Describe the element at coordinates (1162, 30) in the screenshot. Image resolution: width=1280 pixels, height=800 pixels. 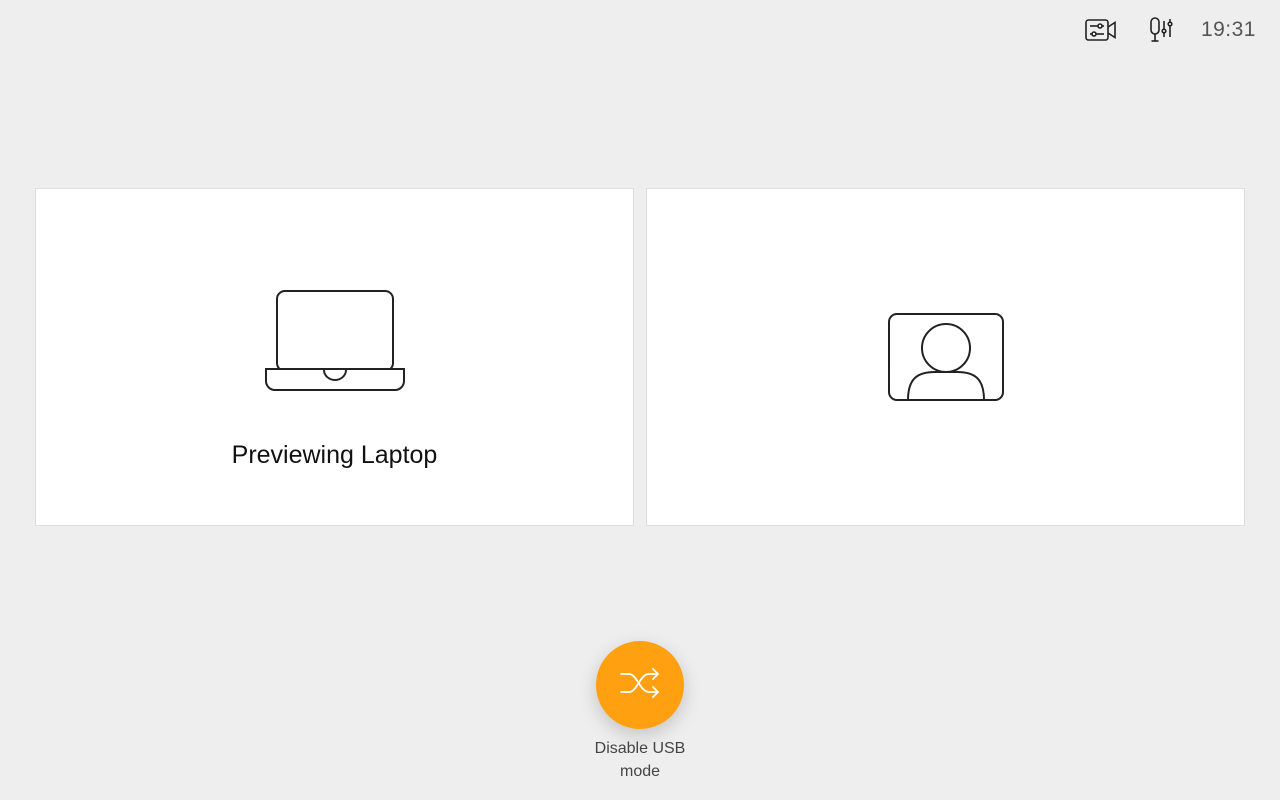
I see `mic-settings-icon` at that location.